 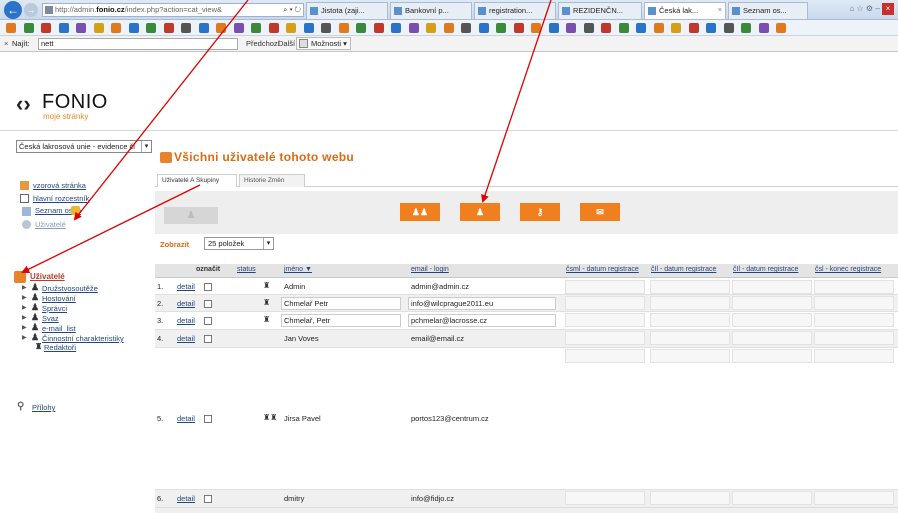 I want to click on tree-item-activity-characteristics: Činnostní charakteristiky, so click(x=83, y=338).